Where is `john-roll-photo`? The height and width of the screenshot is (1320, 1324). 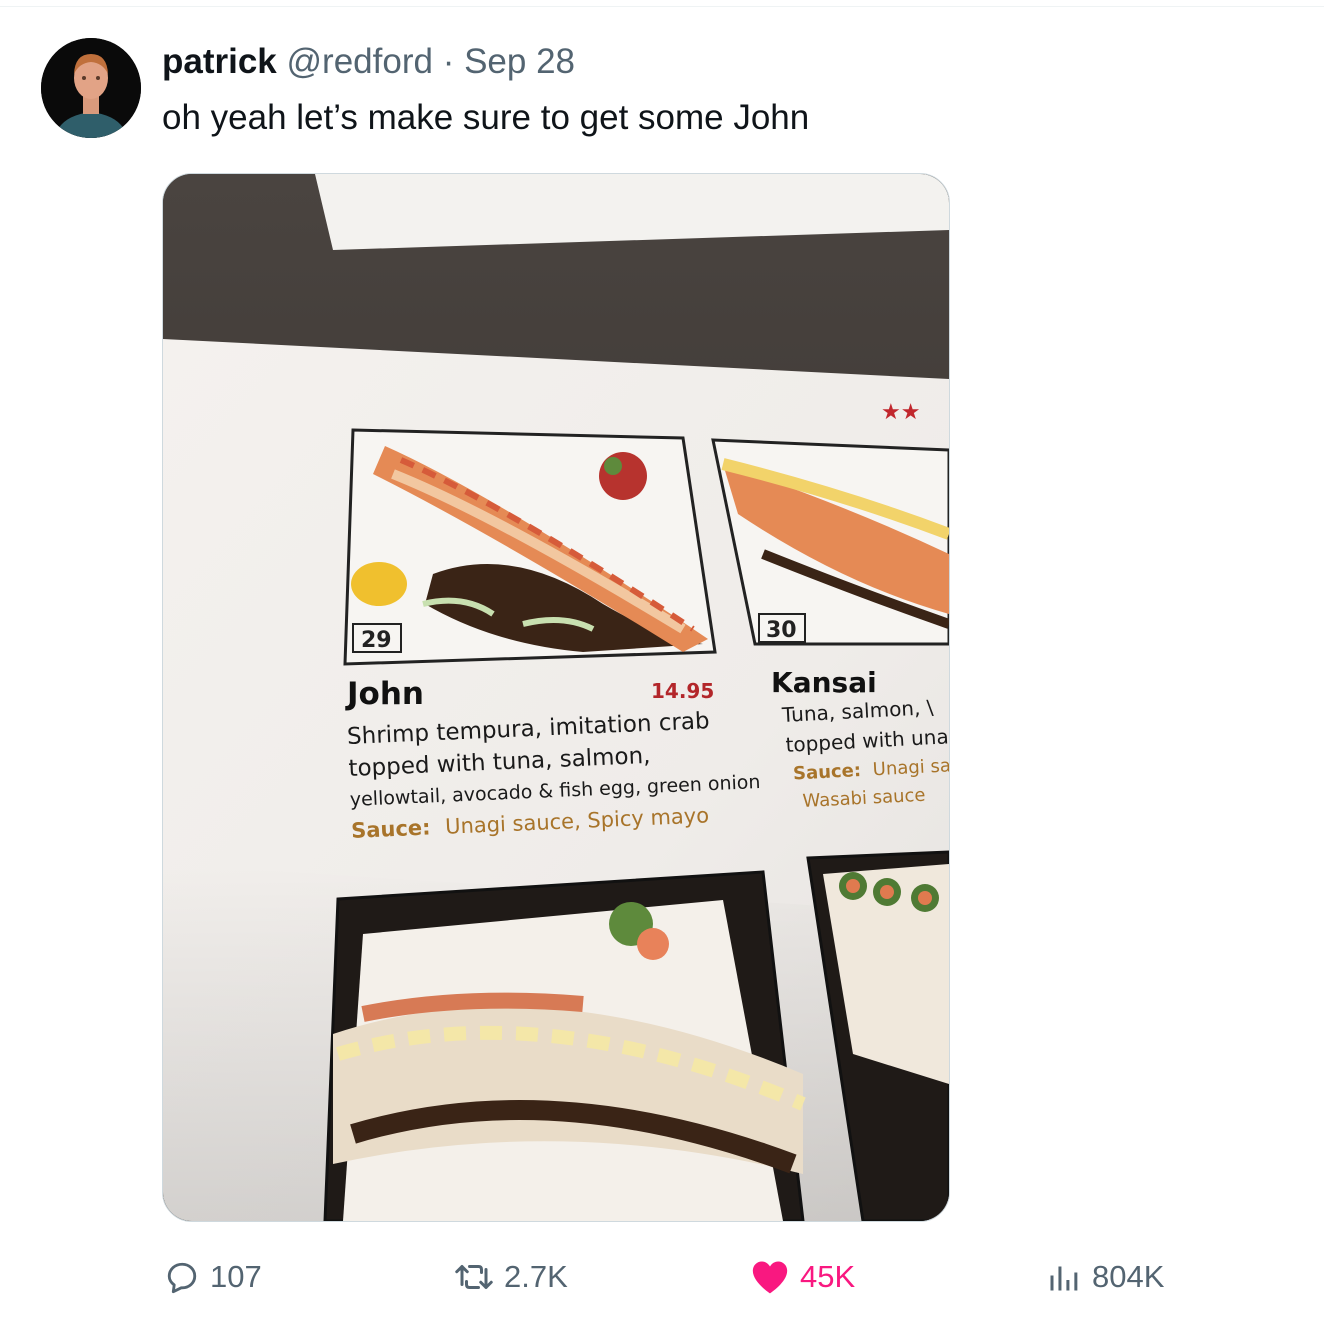 john-roll-photo is located at coordinates (530, 547).